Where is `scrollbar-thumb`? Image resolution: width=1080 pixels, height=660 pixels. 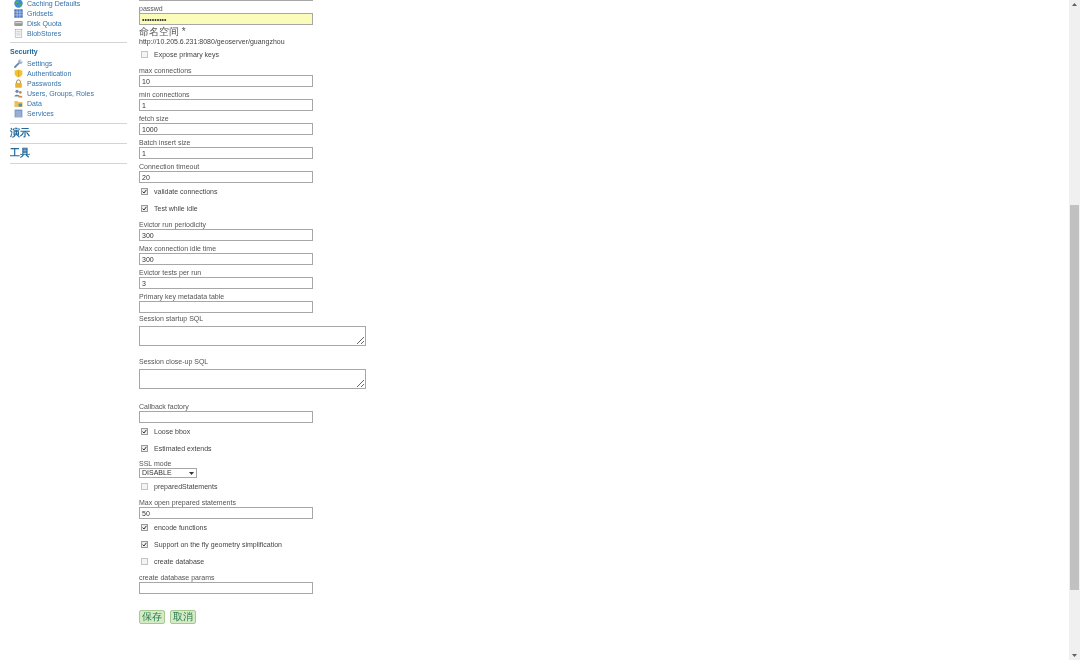
scrollbar-thumb is located at coordinates (1074, 397).